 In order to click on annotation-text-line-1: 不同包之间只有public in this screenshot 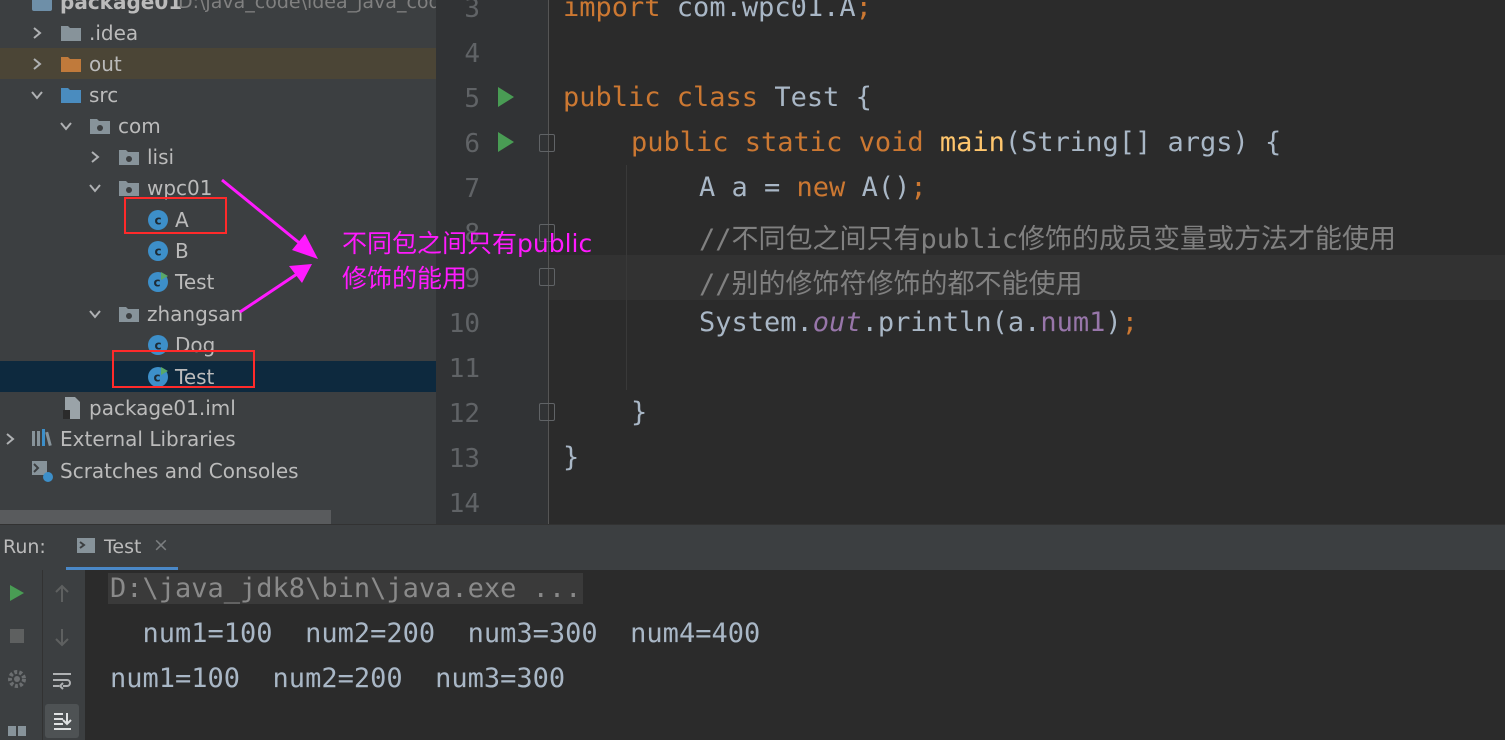, I will do `click(467, 243)`.